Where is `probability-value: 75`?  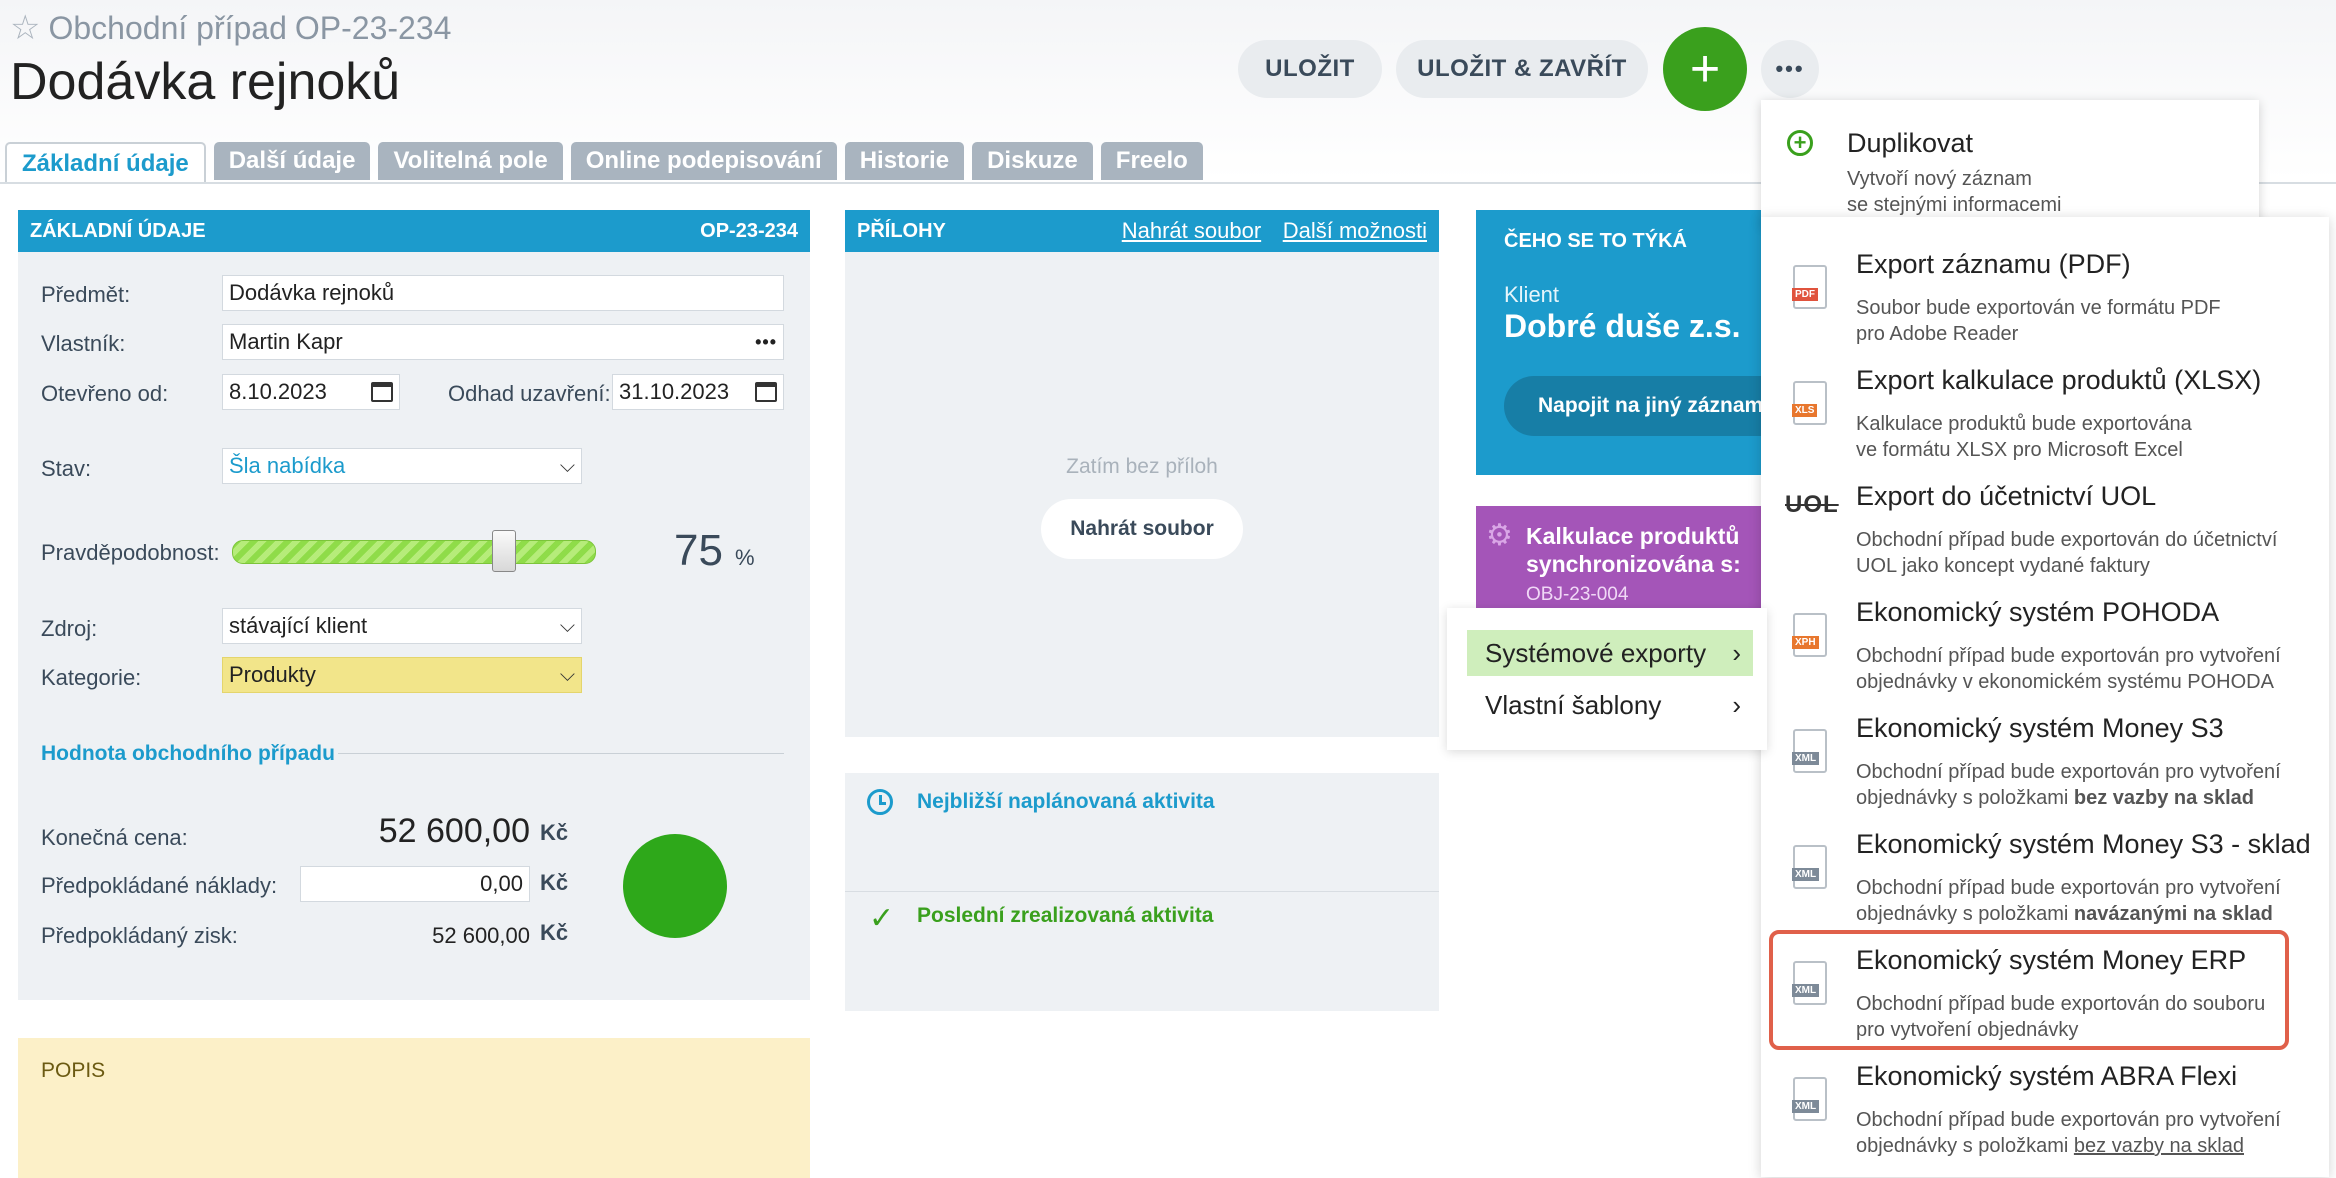 probability-value: 75 is located at coordinates (698, 550).